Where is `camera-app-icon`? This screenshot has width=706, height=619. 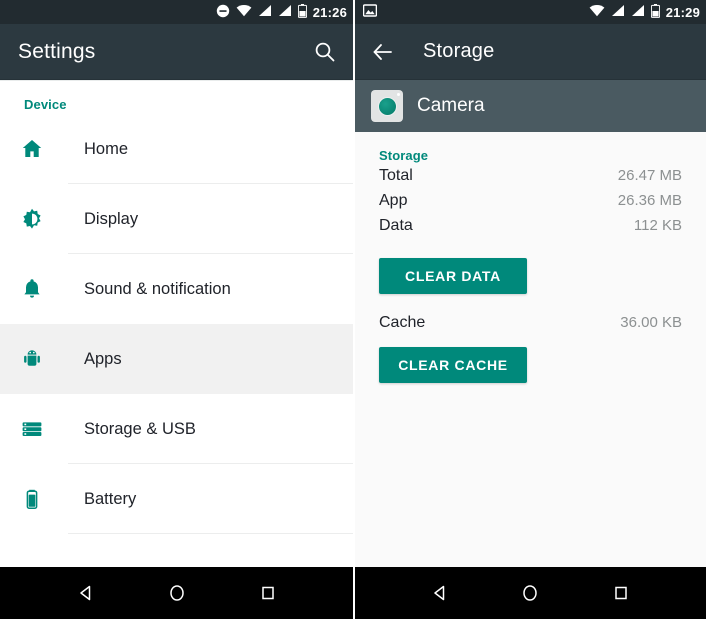 camera-app-icon is located at coordinates (387, 106).